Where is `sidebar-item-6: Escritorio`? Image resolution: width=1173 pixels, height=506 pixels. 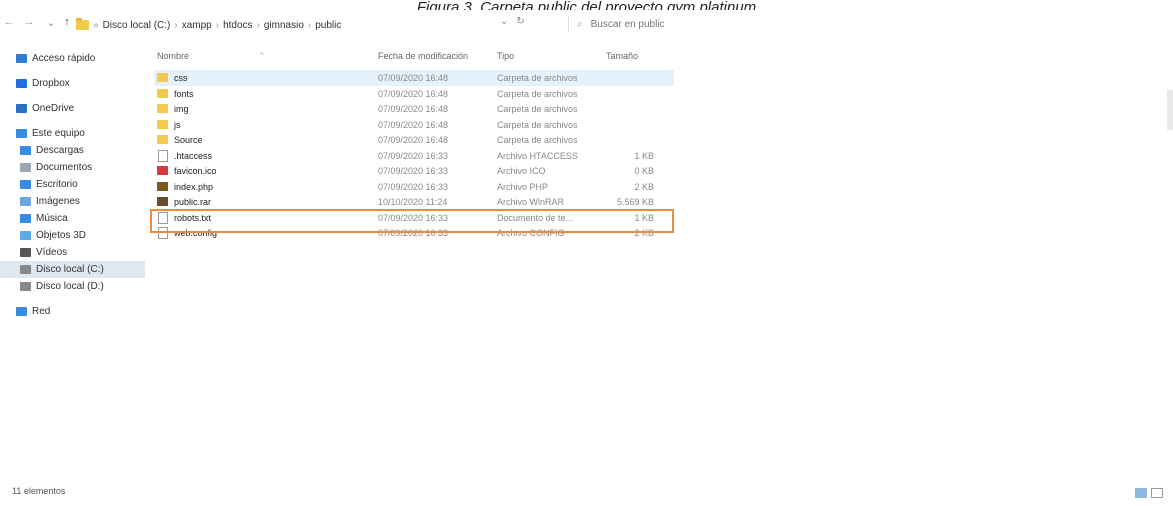 sidebar-item-6: Escritorio is located at coordinates (72, 184).